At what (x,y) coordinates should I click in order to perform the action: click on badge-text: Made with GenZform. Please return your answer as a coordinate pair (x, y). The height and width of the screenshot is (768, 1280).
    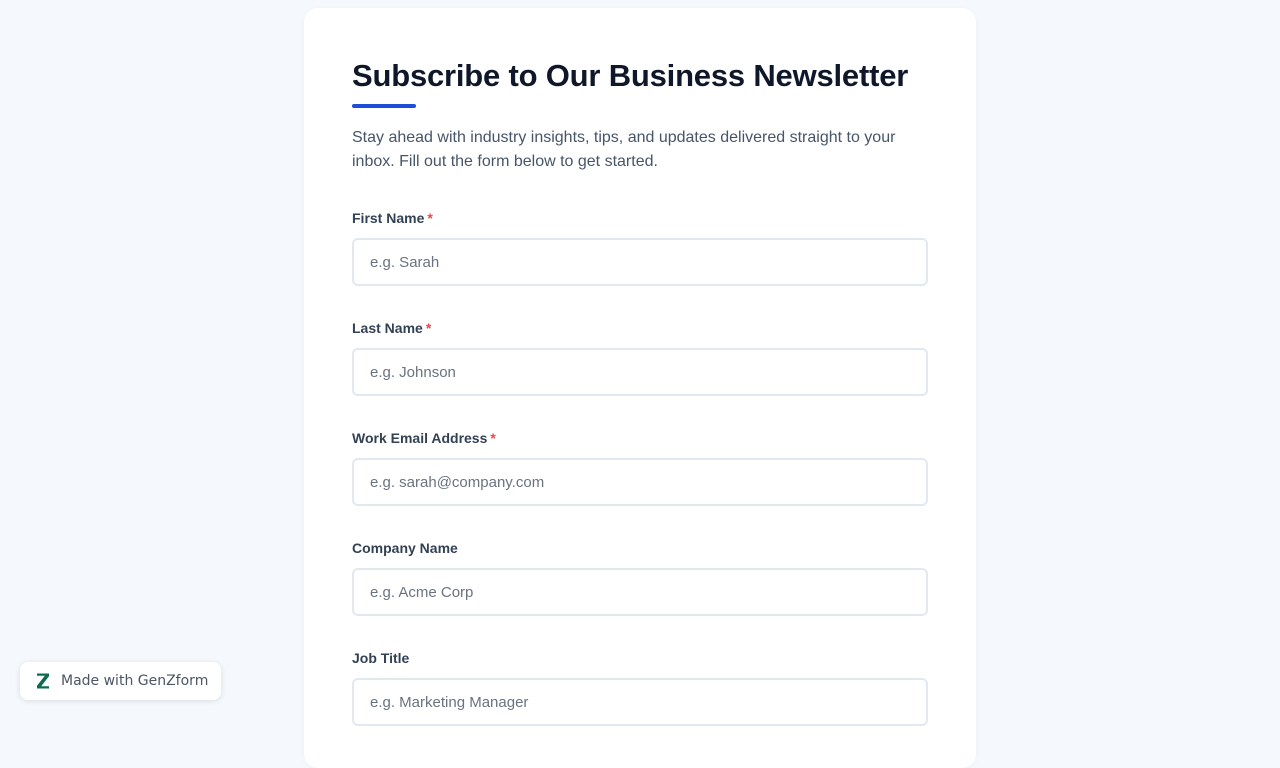
    Looking at the image, I should click on (135, 681).